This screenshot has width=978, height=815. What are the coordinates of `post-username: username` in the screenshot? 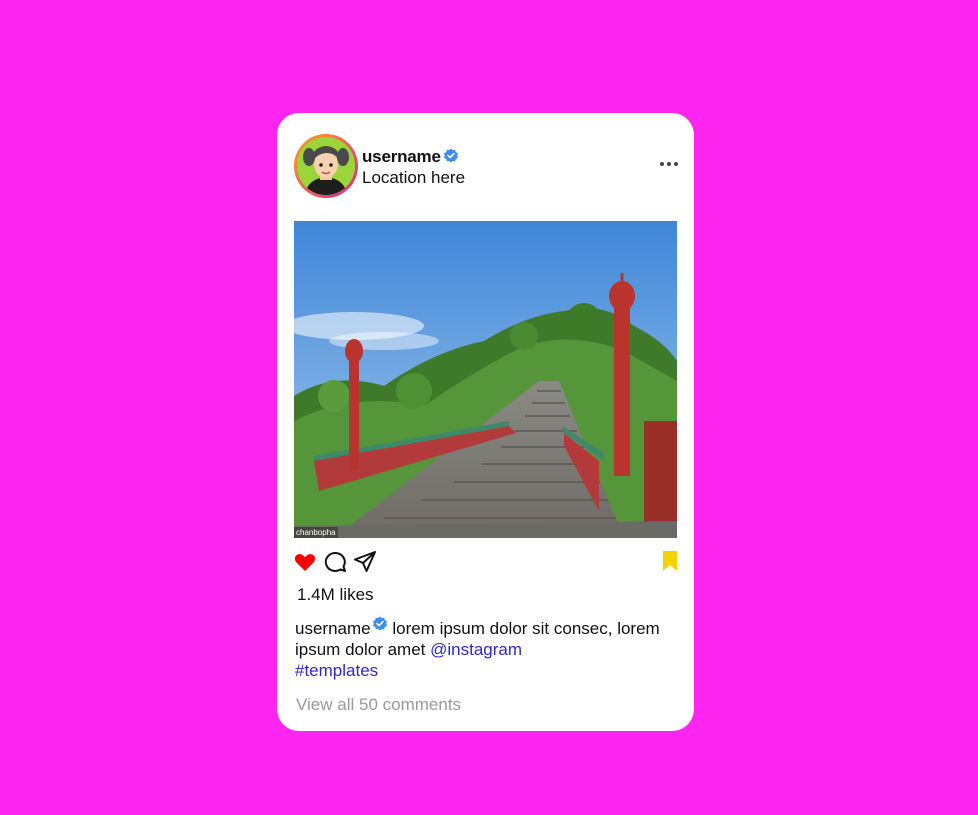 It's located at (410, 157).